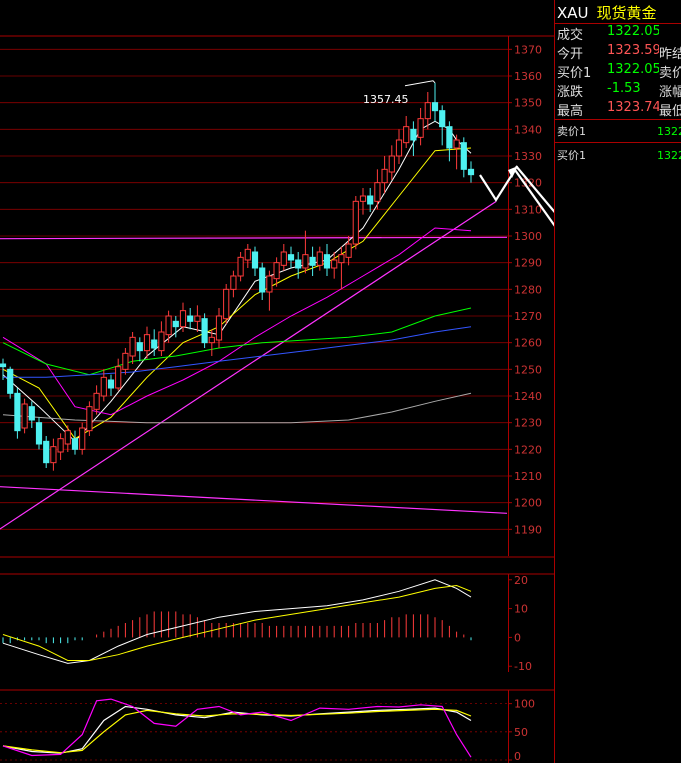  Describe the element at coordinates (669, 131) in the screenshot. I see `ask-value: 1322` at that location.